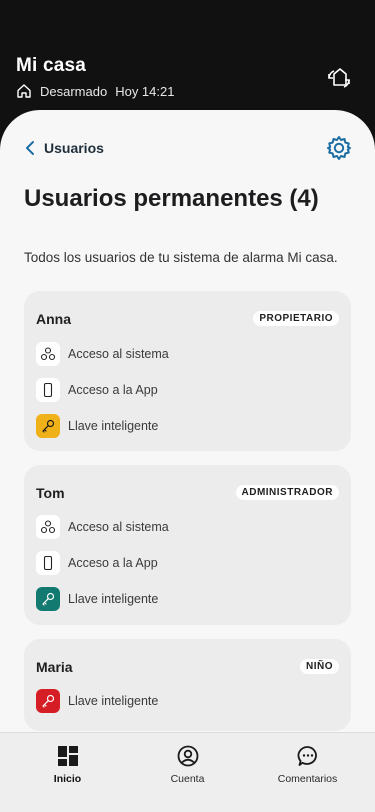  What do you see at coordinates (187, 779) in the screenshot?
I see `tab-label: Cuenta` at bounding box center [187, 779].